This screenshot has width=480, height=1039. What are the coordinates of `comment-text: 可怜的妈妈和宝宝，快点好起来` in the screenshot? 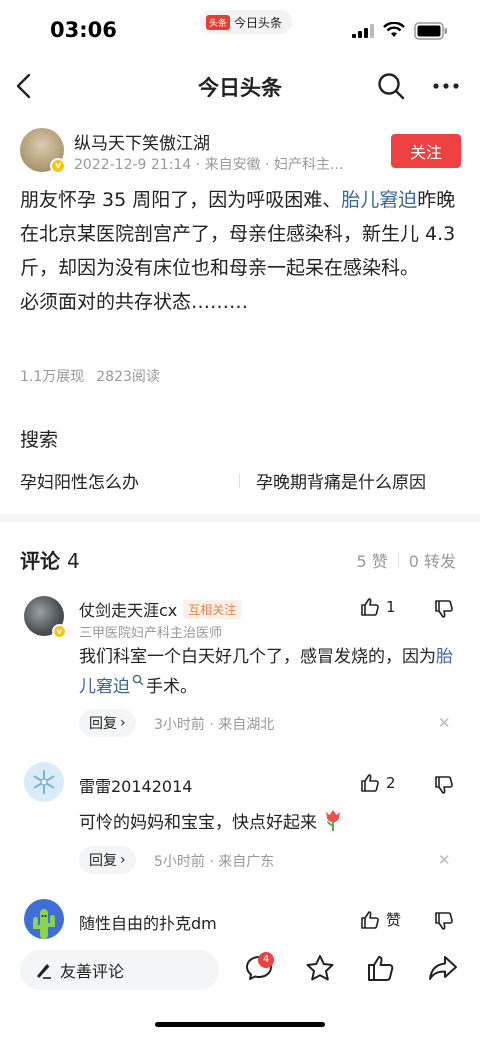 It's located at (269, 823).